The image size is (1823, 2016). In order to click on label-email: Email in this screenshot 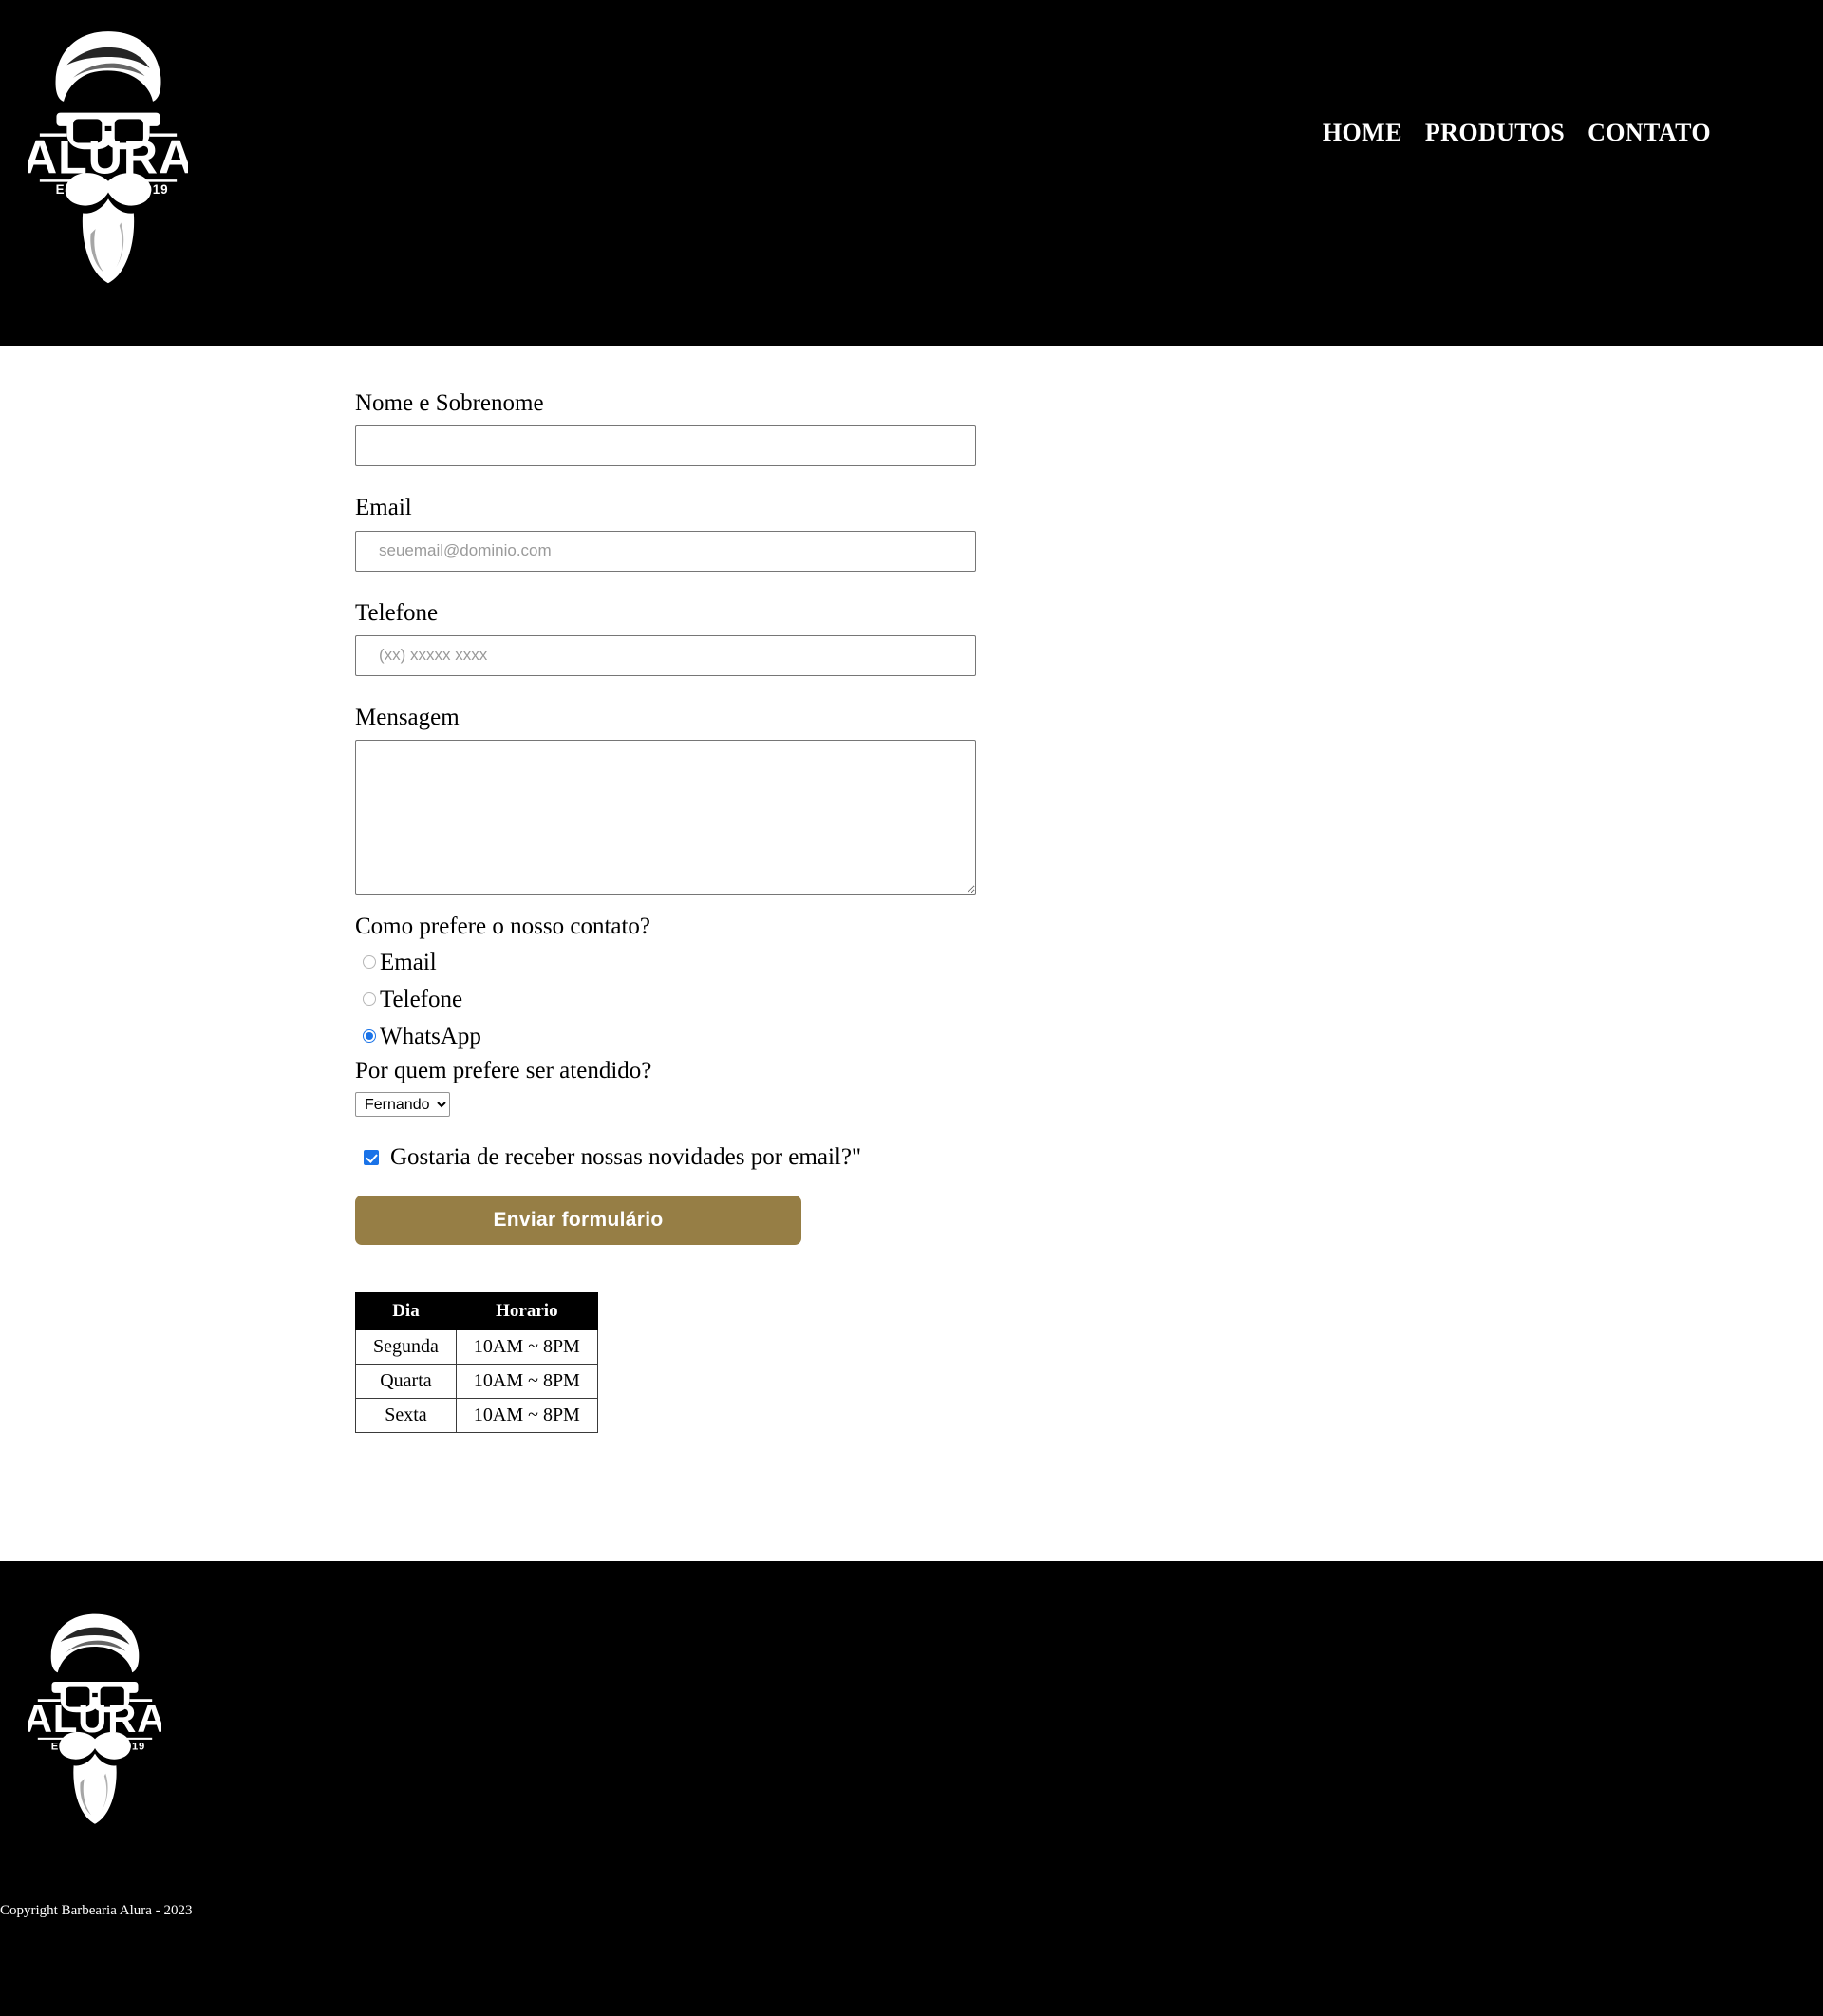, I will do `click(383, 508)`.